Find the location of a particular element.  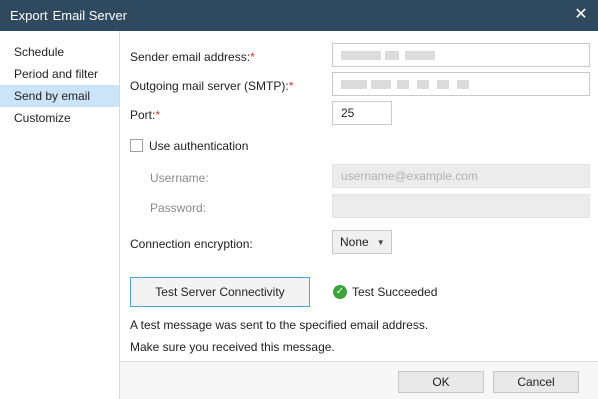

password-input is located at coordinates (461, 206).